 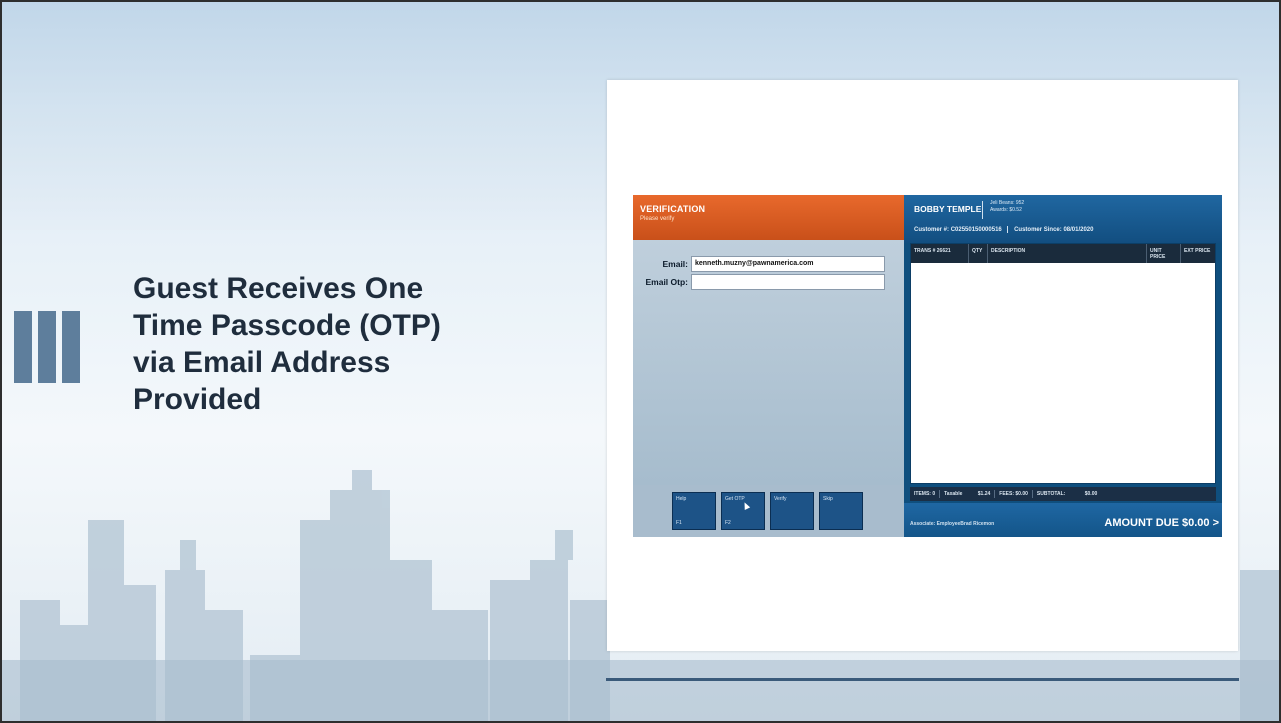 What do you see at coordinates (728, 523) in the screenshot?
I see `get-otp-button-key: F2` at bounding box center [728, 523].